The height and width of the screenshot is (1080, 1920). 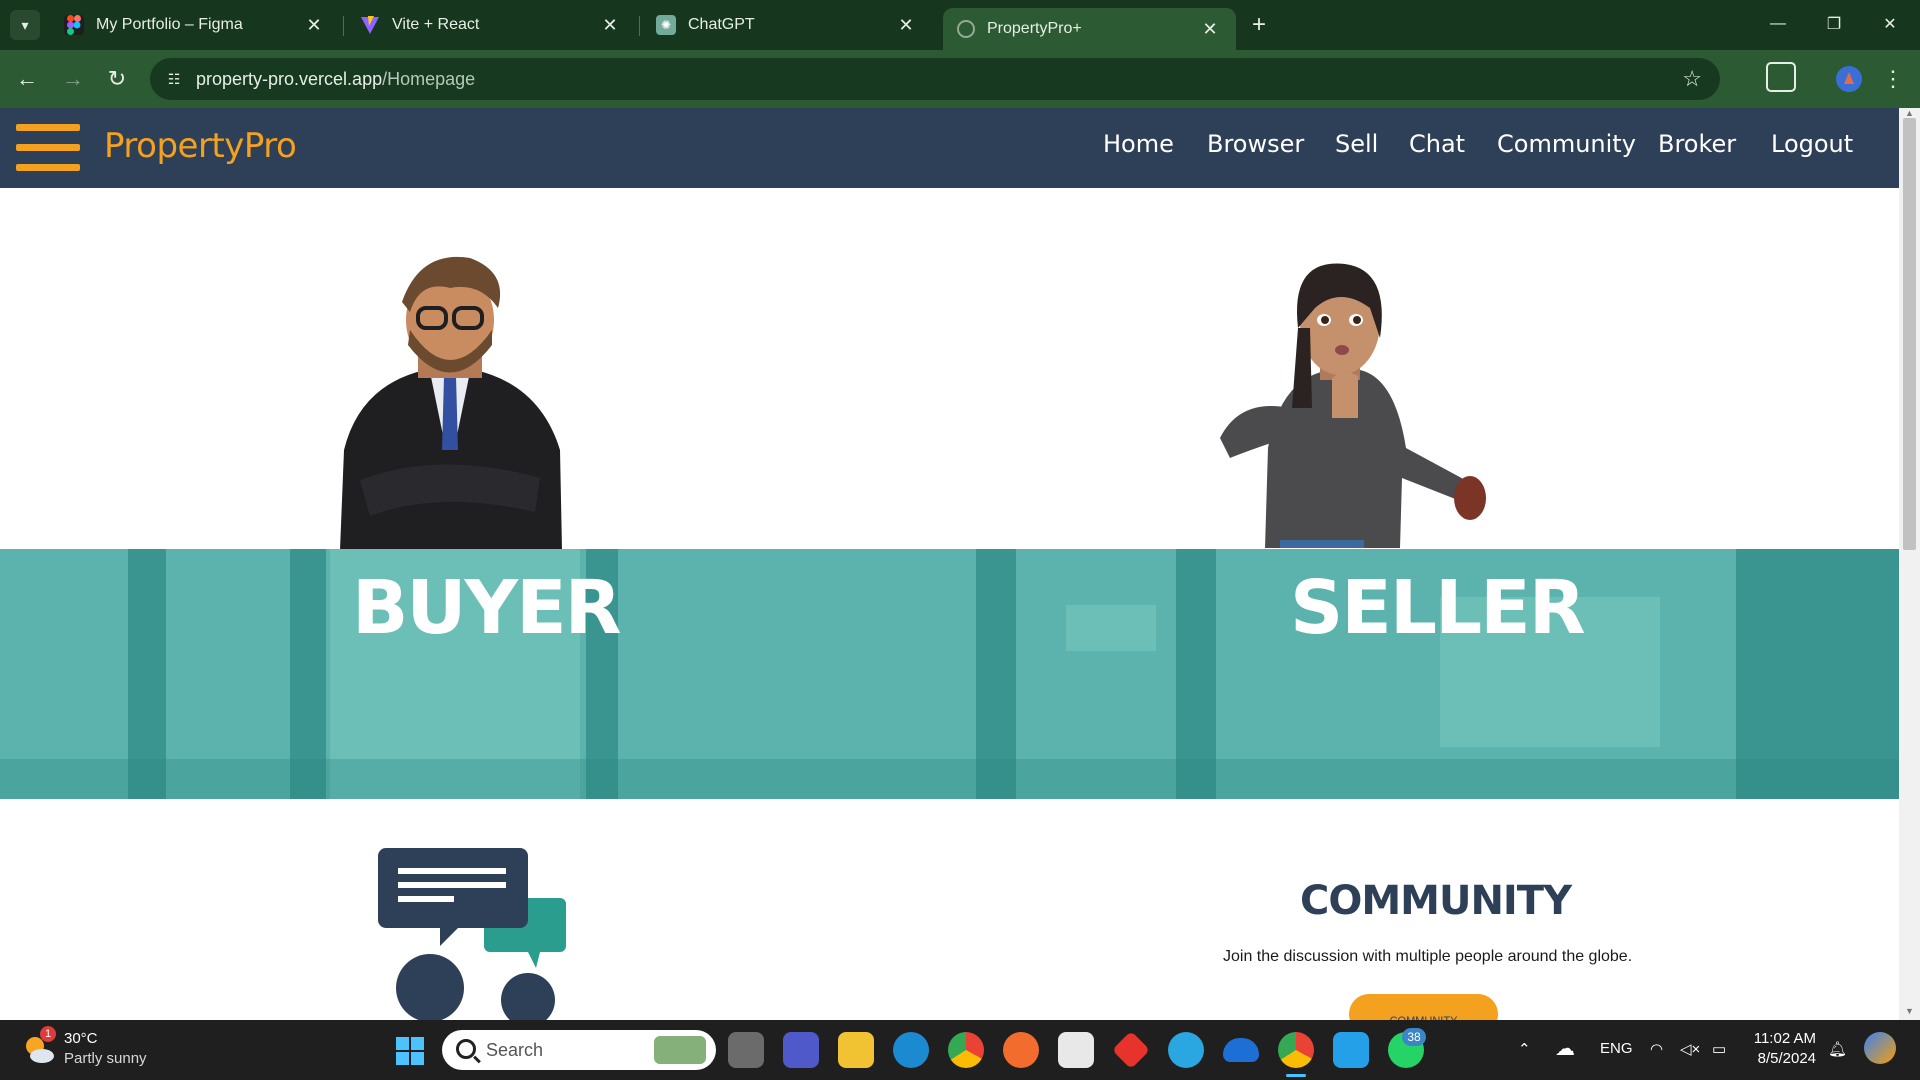 What do you see at coordinates (1436, 901) in the screenshot?
I see `community-heading: COMMUNITY` at bounding box center [1436, 901].